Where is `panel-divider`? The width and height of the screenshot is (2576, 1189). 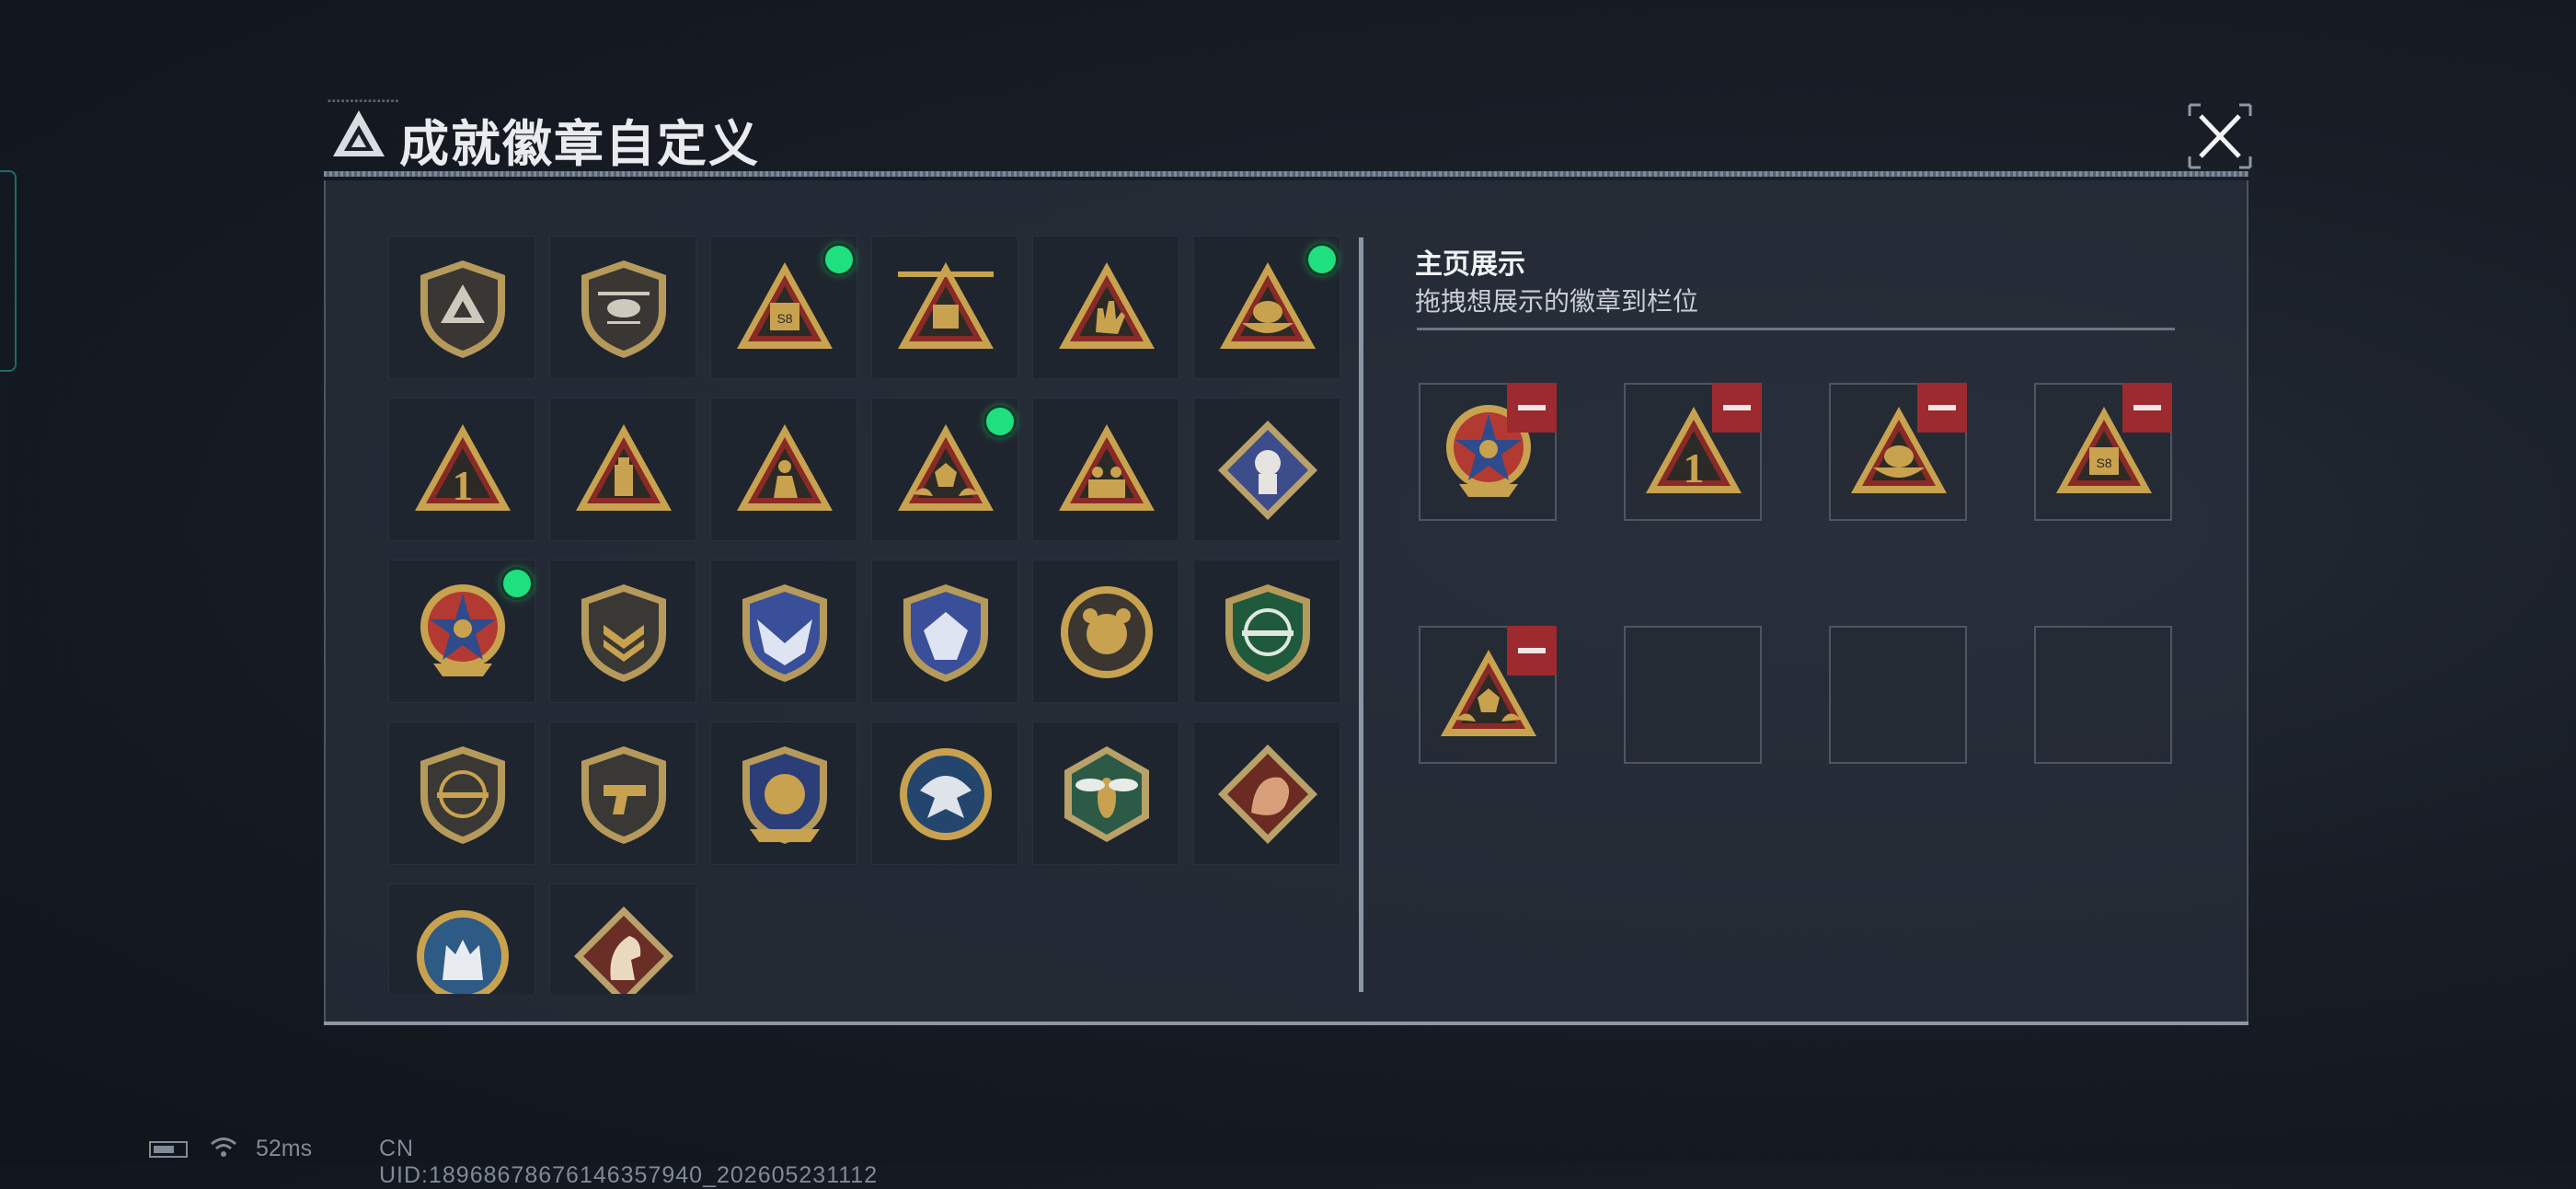
panel-divider is located at coordinates (1361, 614).